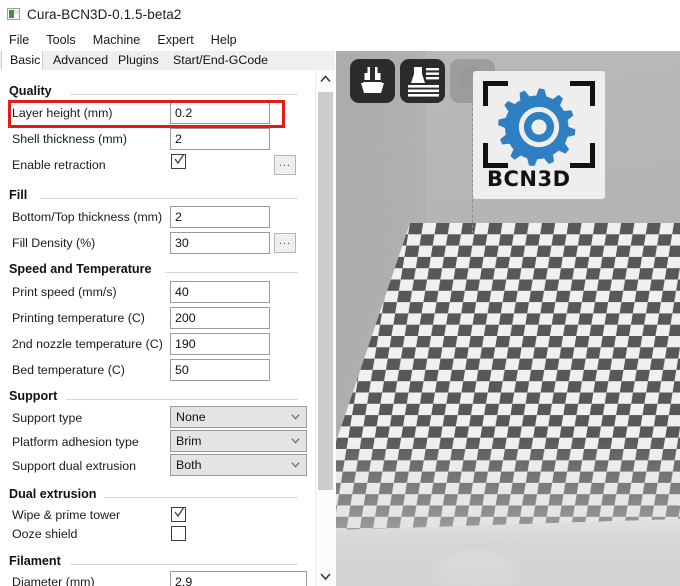  What do you see at coordinates (238, 578) in the screenshot?
I see `input-diameter` at bounding box center [238, 578].